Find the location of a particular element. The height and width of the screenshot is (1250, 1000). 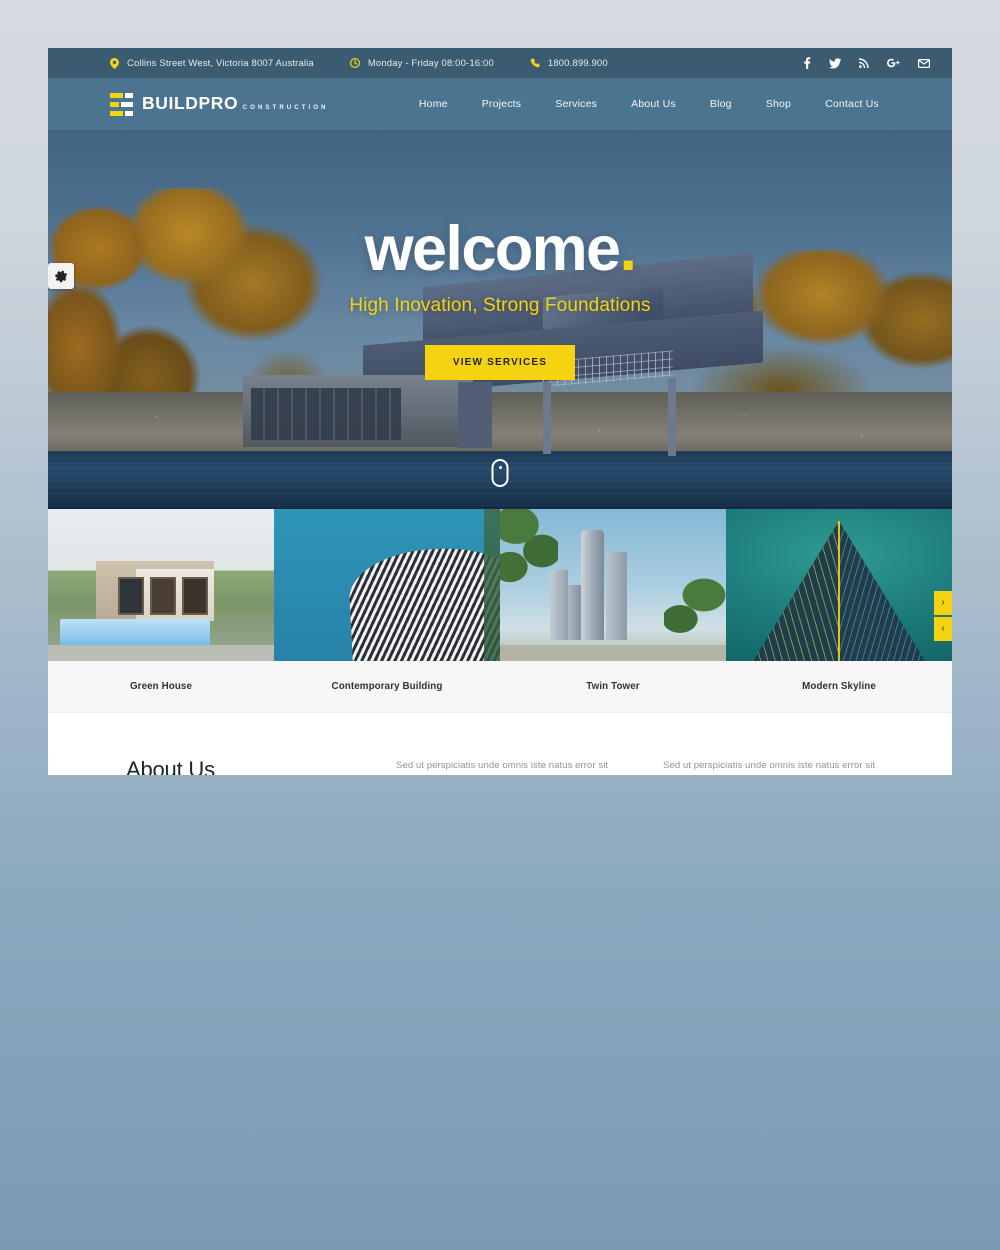

map-pin-icon is located at coordinates (114, 63).